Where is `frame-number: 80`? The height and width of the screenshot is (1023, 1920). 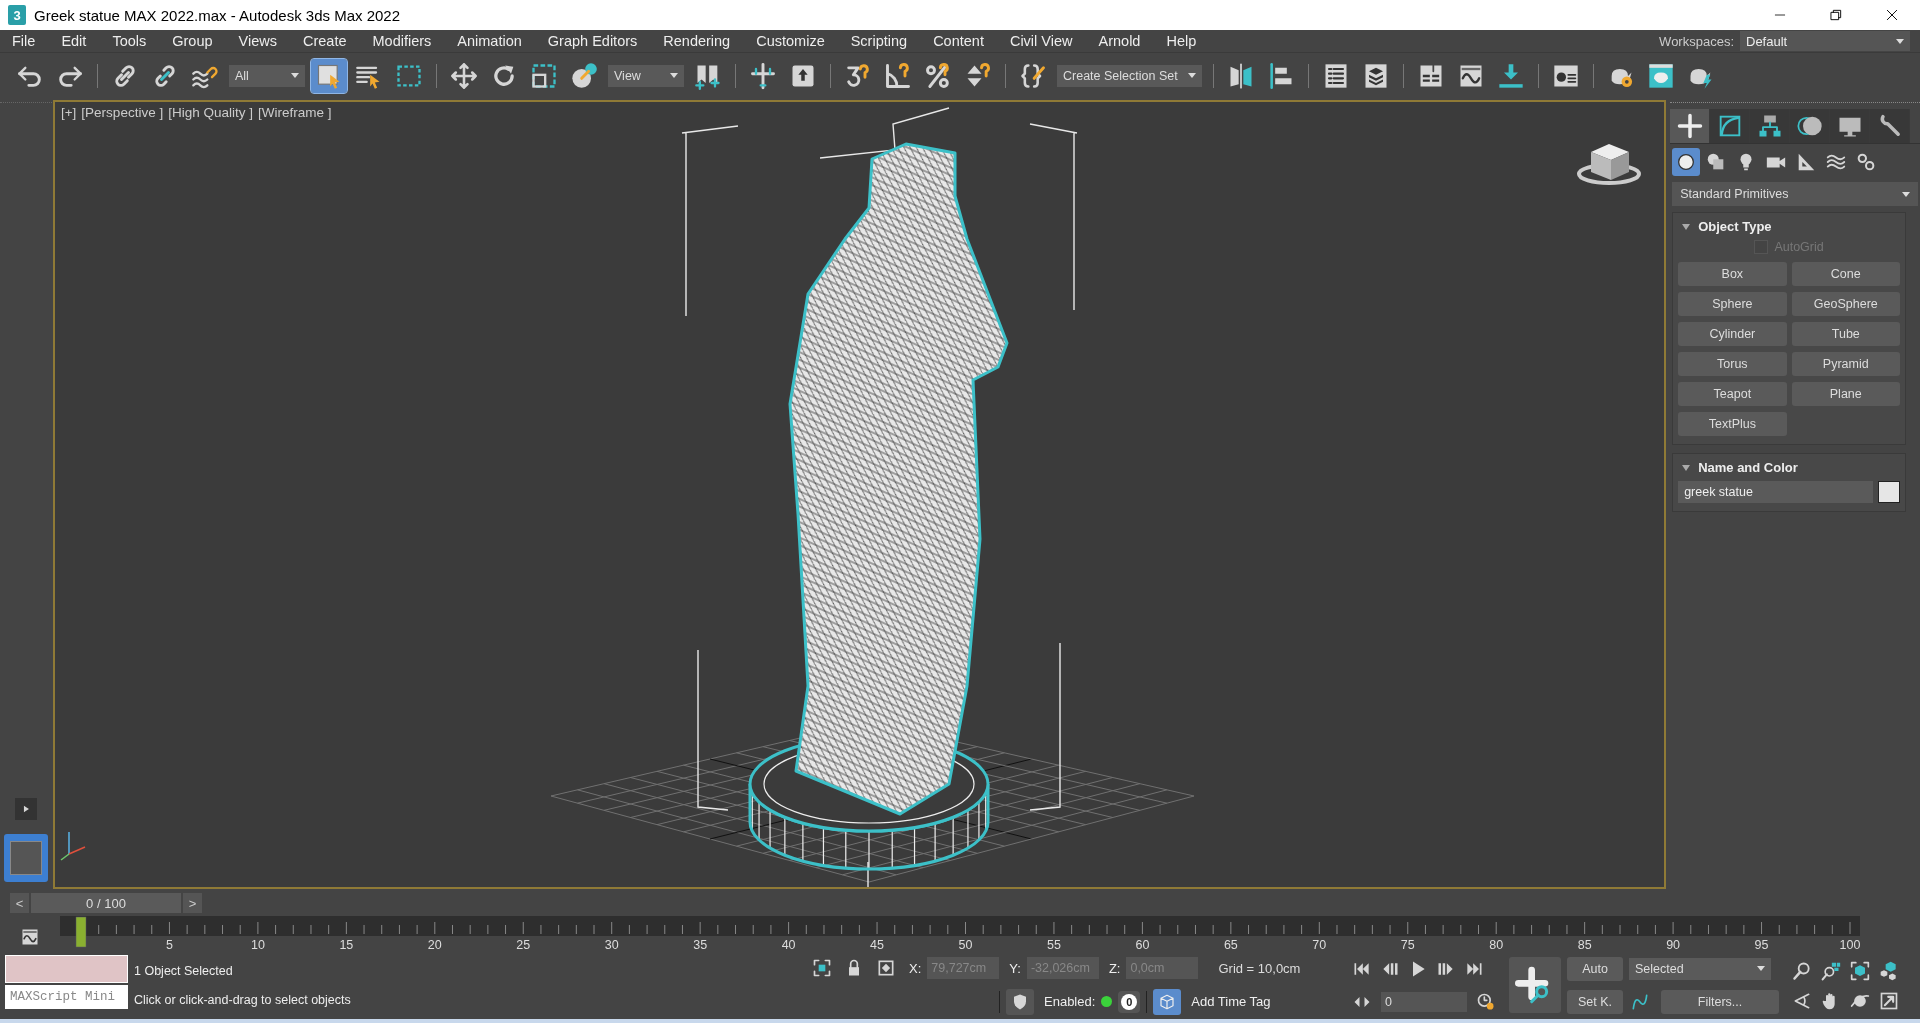
frame-number: 80 is located at coordinates (1496, 945).